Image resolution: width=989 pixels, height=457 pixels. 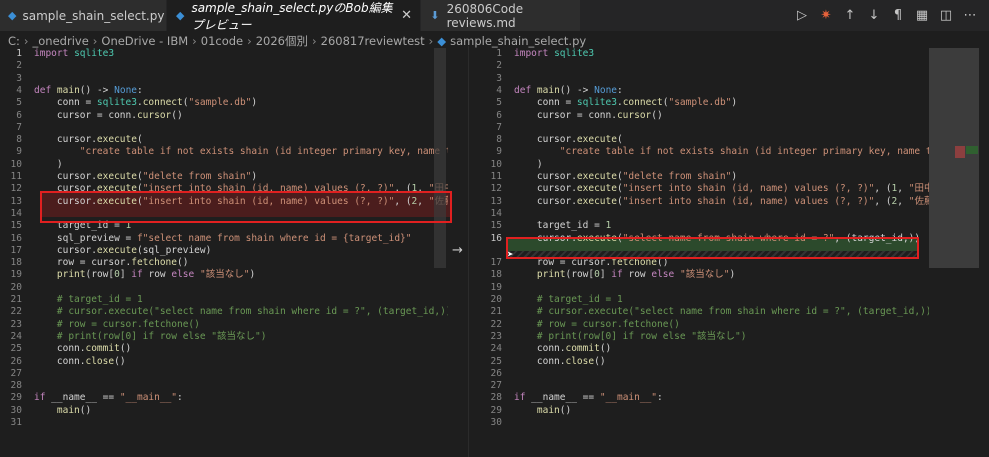 I want to click on line-number: 14, so click(x=16, y=213).